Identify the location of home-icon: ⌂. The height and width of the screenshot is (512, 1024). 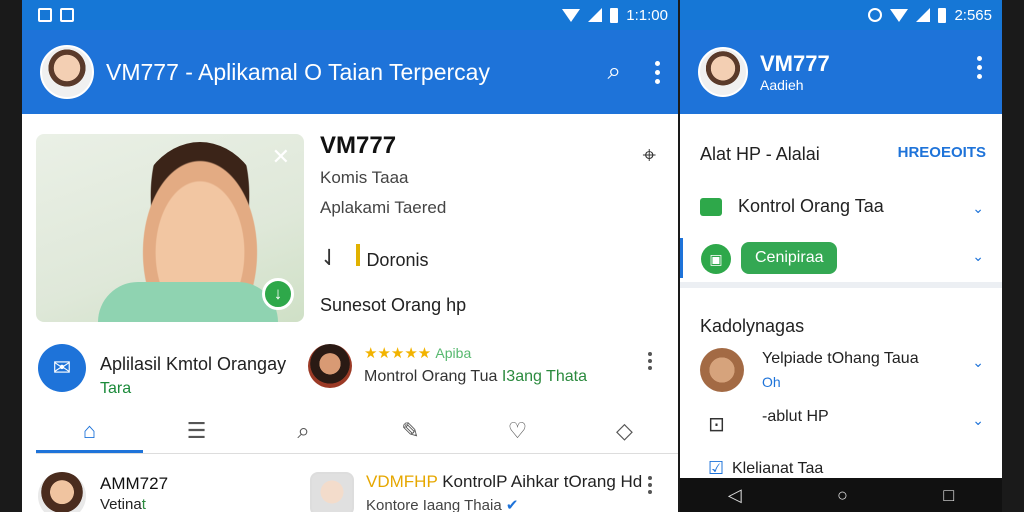
(89, 432).